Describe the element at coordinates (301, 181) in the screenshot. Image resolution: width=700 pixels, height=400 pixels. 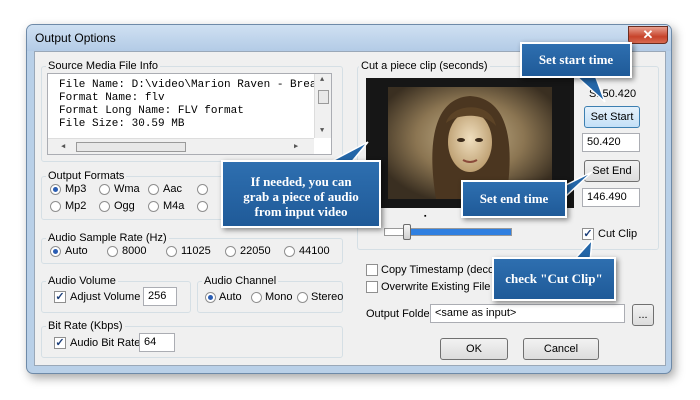
I see `callout-grab-line-1: If needed, you can` at that location.